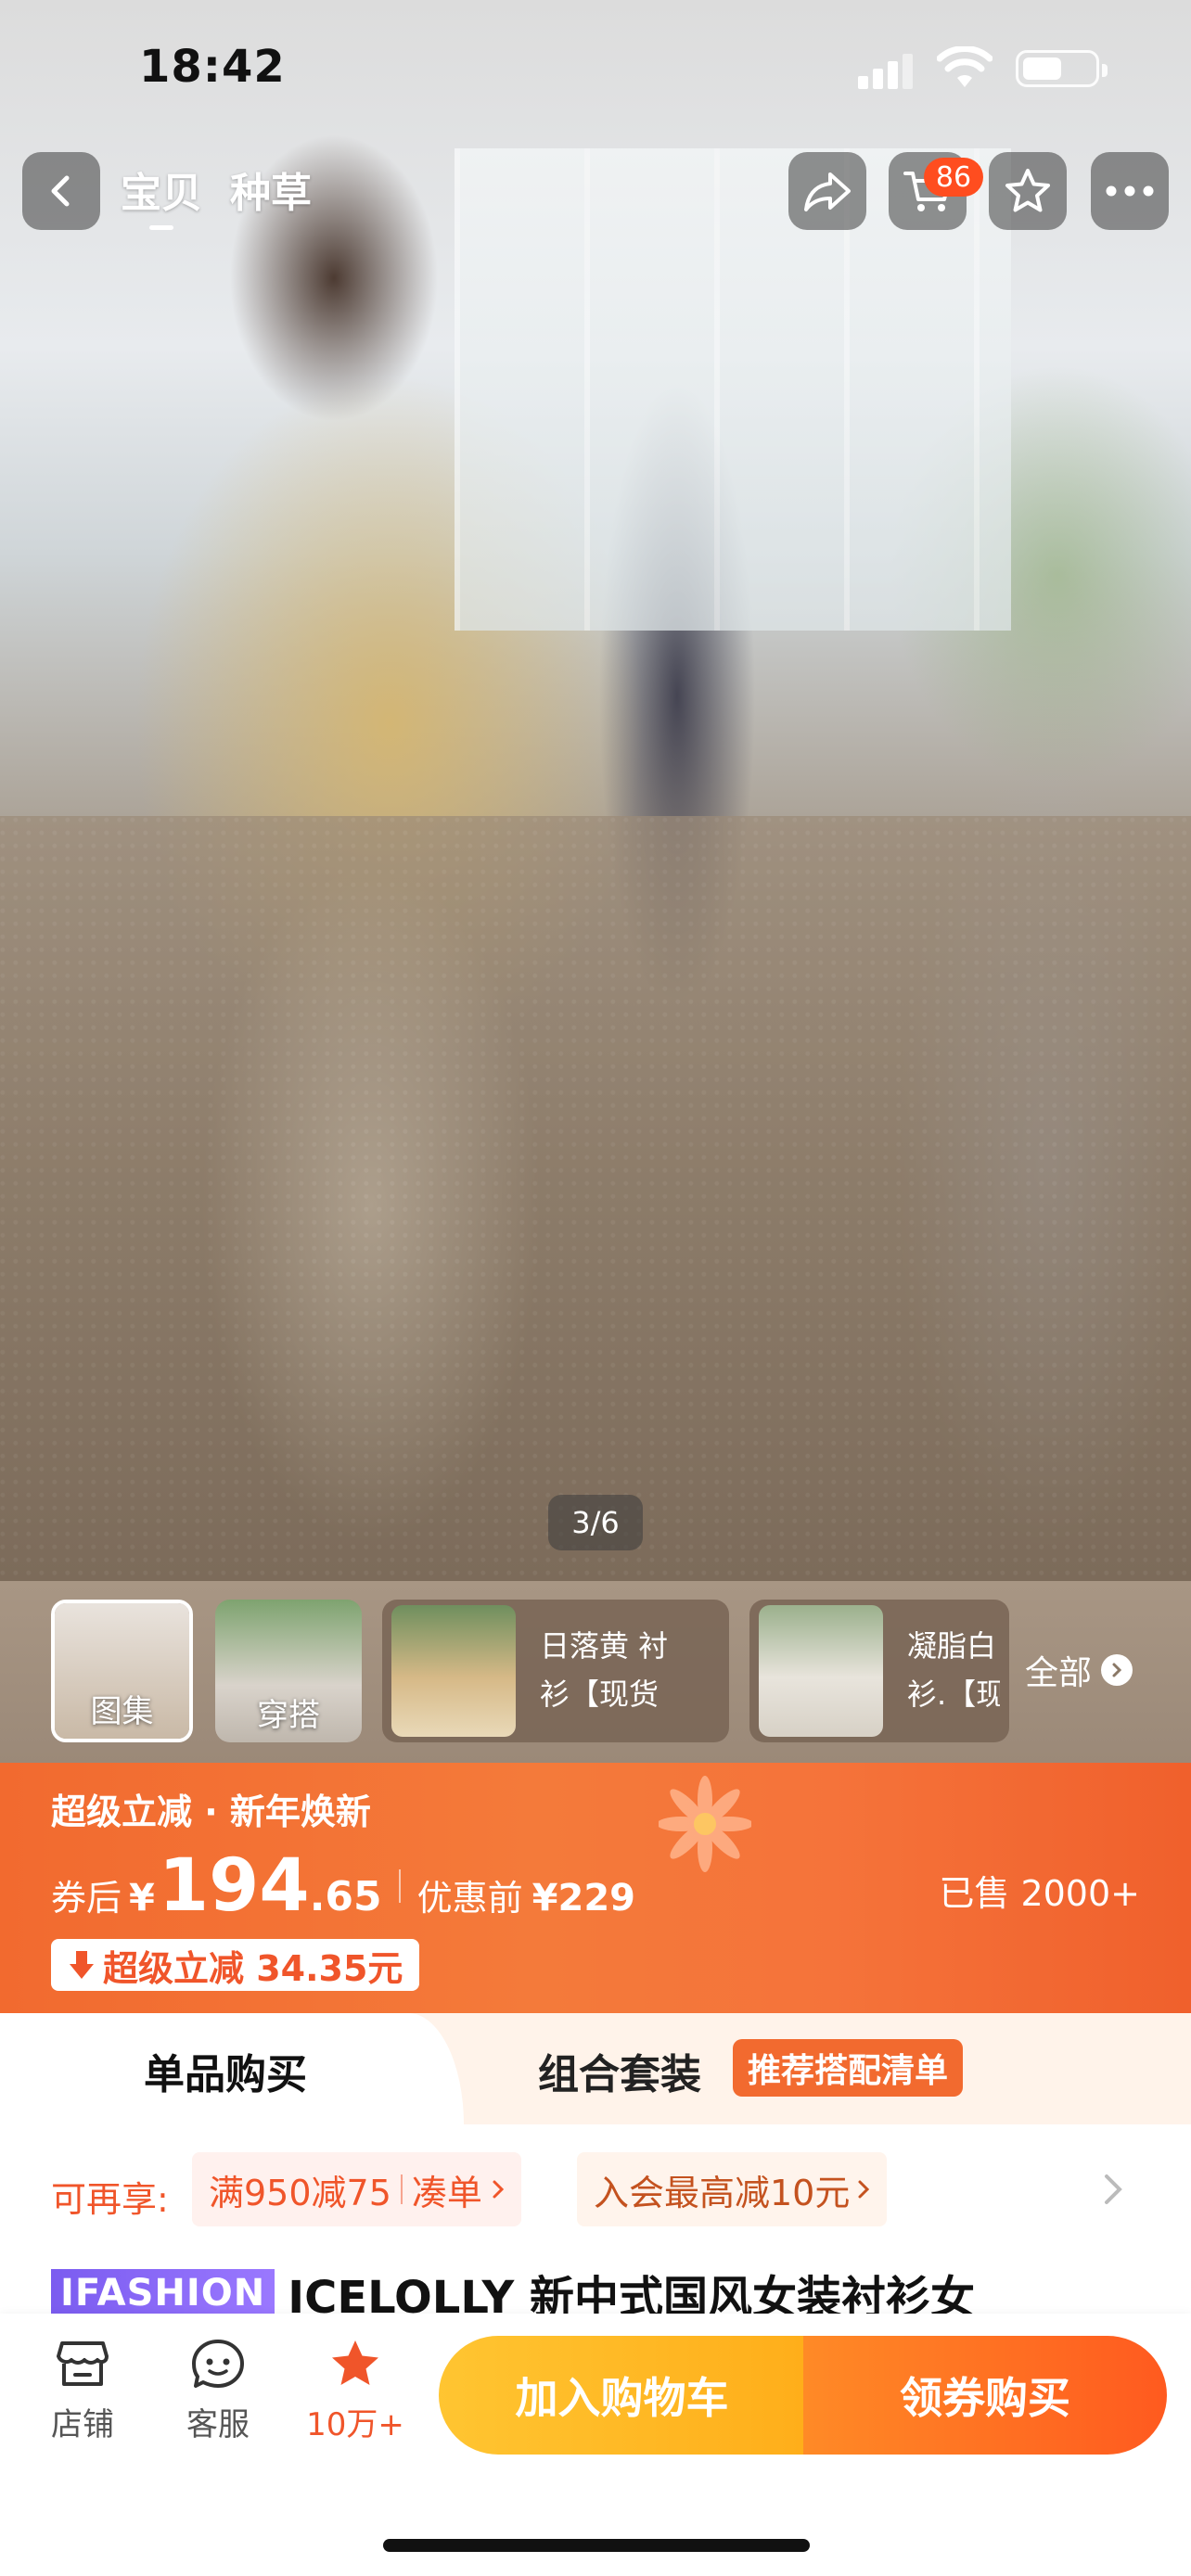 The height and width of the screenshot is (2576, 1191). Describe the element at coordinates (225, 2074) in the screenshot. I see `tab-single-label: 单品购买` at that location.